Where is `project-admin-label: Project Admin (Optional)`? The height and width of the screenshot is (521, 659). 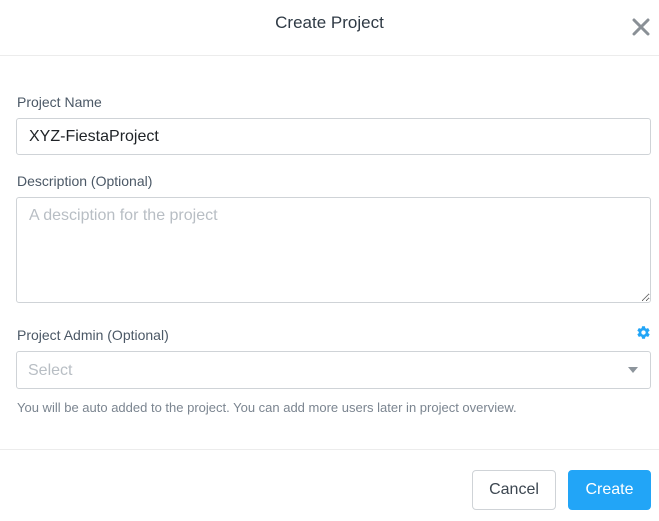
project-admin-label: Project Admin (Optional) is located at coordinates (93, 335).